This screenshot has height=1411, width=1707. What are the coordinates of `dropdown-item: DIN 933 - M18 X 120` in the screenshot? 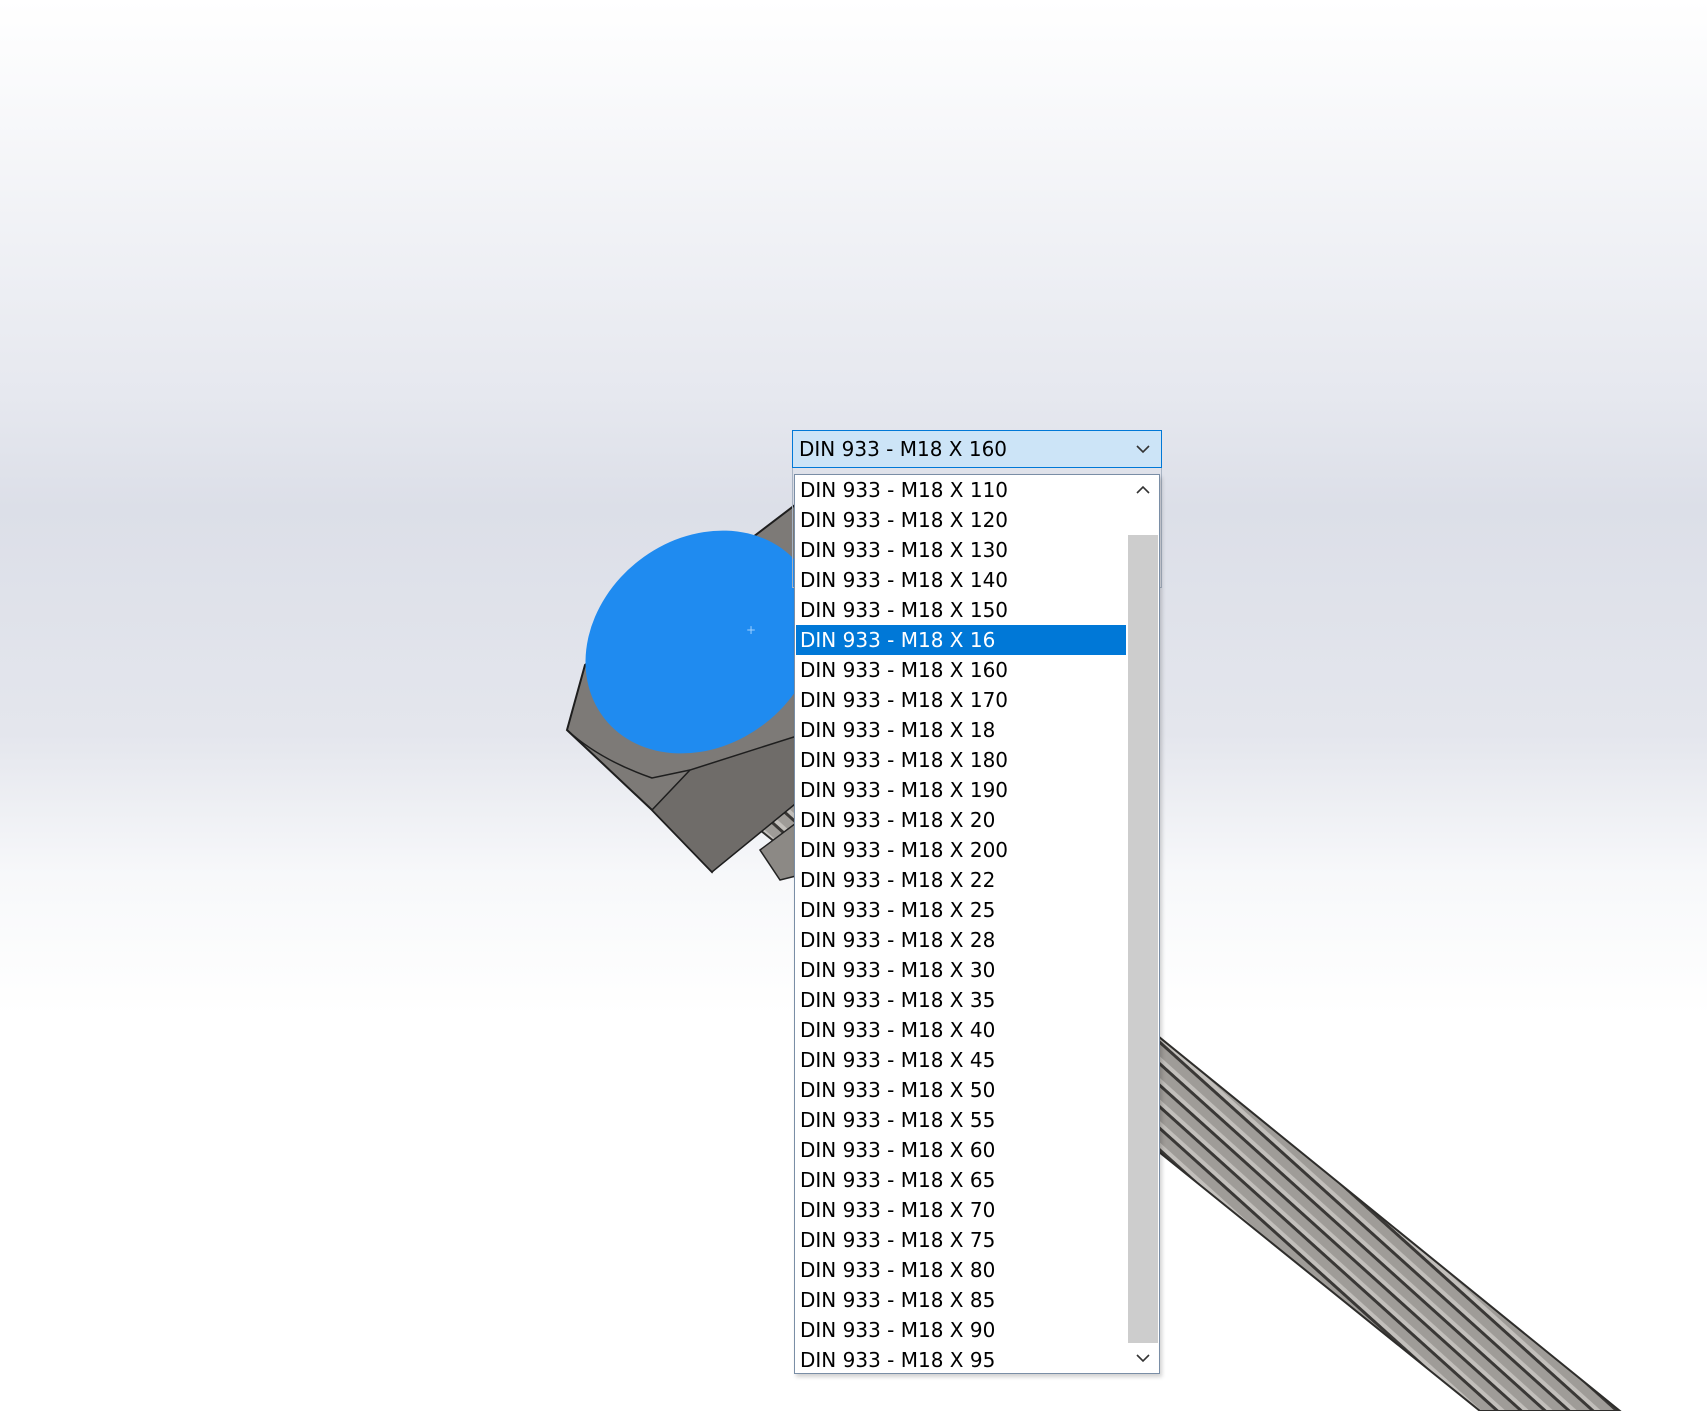 It's located at (961, 520).